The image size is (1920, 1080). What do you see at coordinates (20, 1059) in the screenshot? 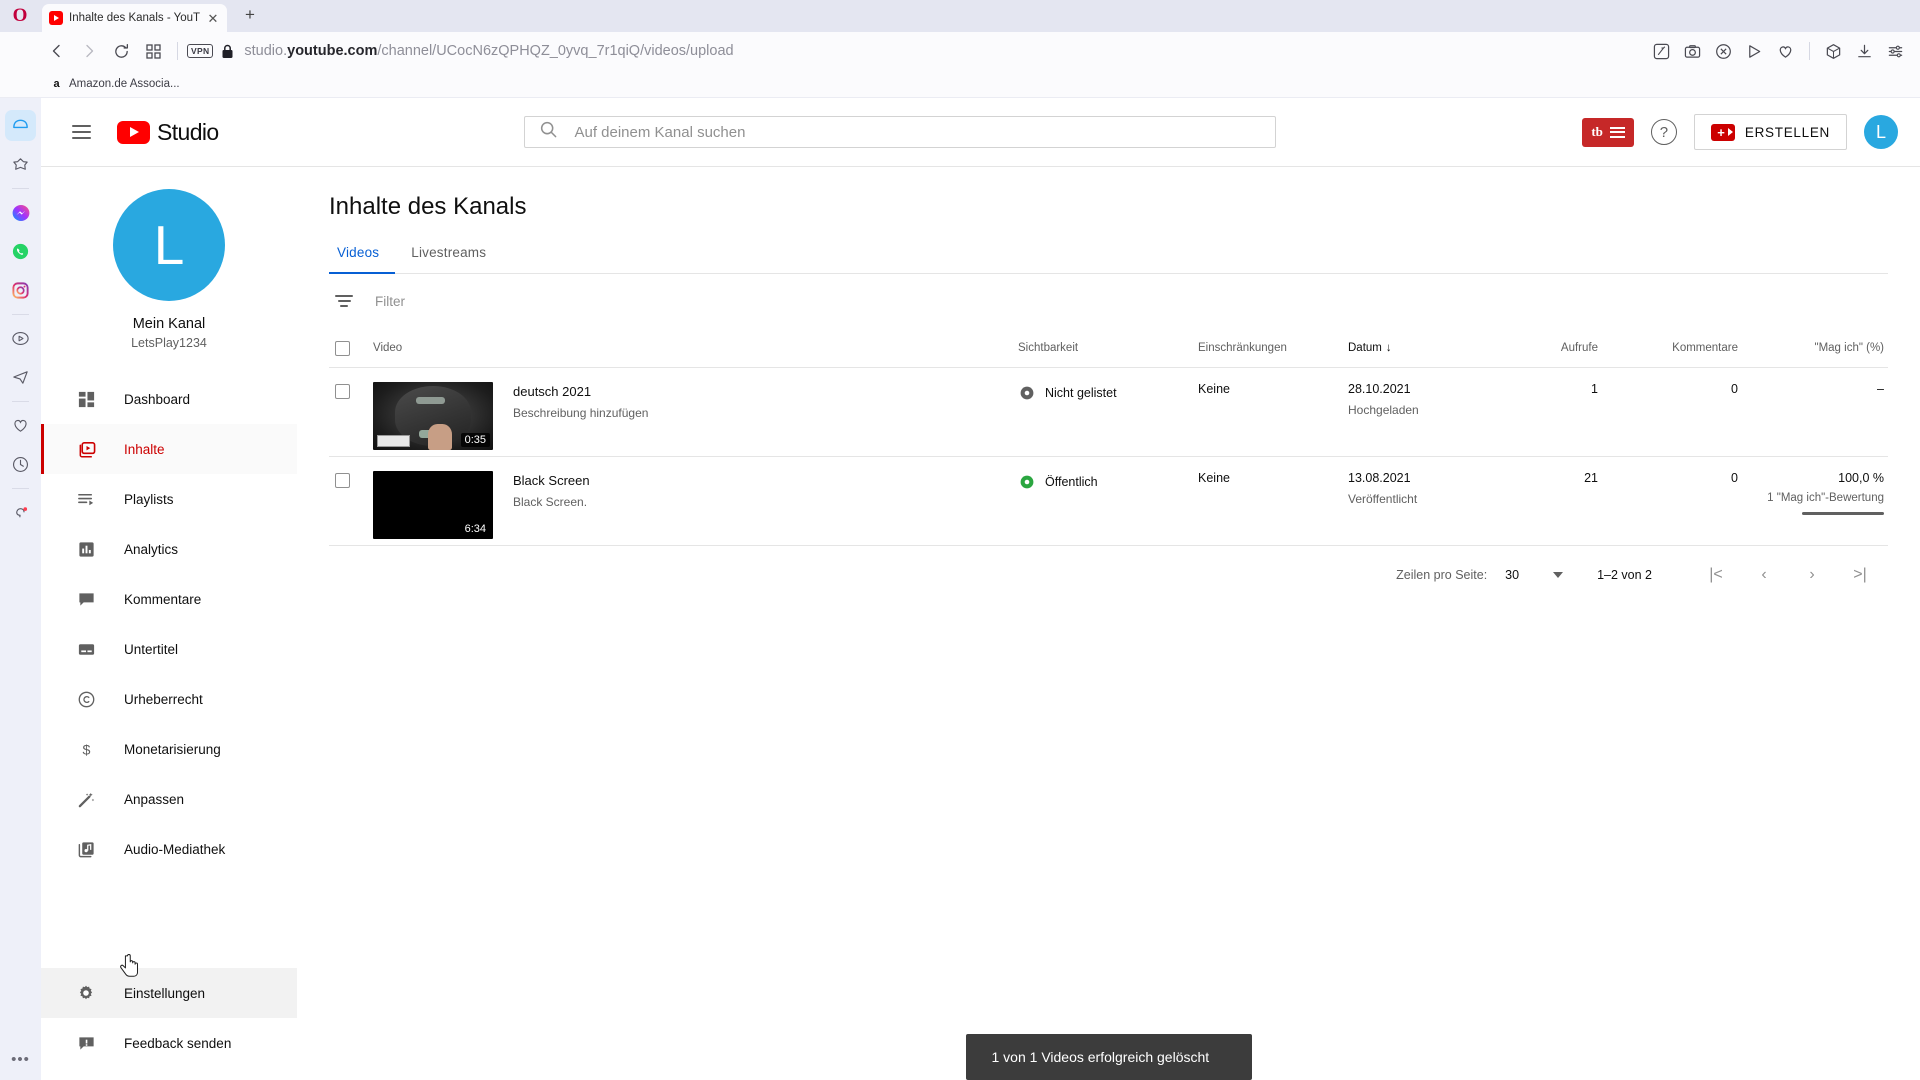
I see `opera-more-icon: •••` at bounding box center [20, 1059].